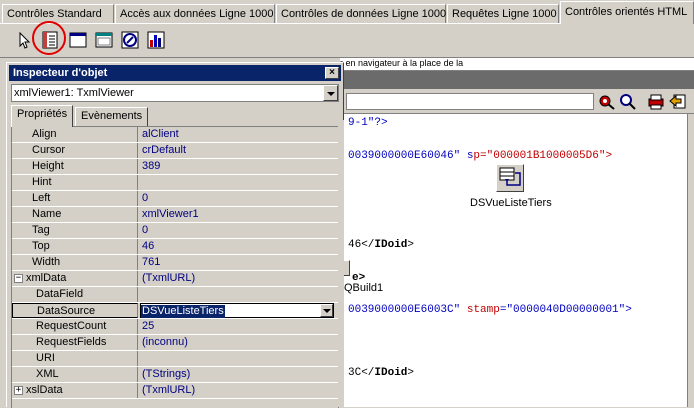 This screenshot has width=694, height=408. I want to click on property-name: DataSource, so click(75, 310).